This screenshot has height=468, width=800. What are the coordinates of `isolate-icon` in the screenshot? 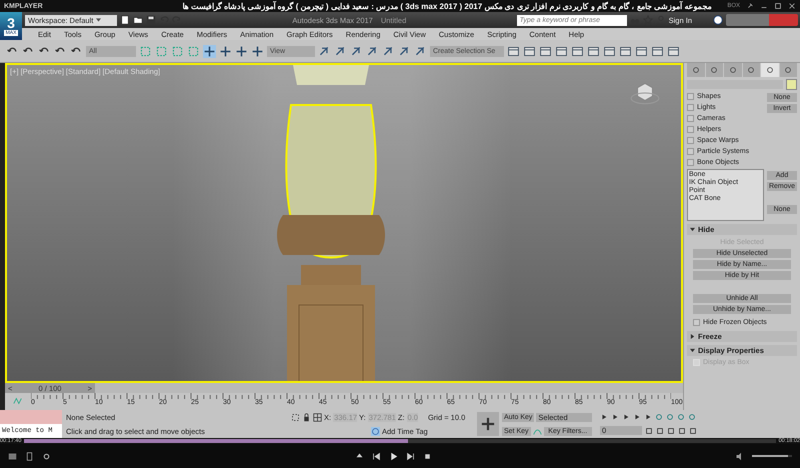 It's located at (295, 417).